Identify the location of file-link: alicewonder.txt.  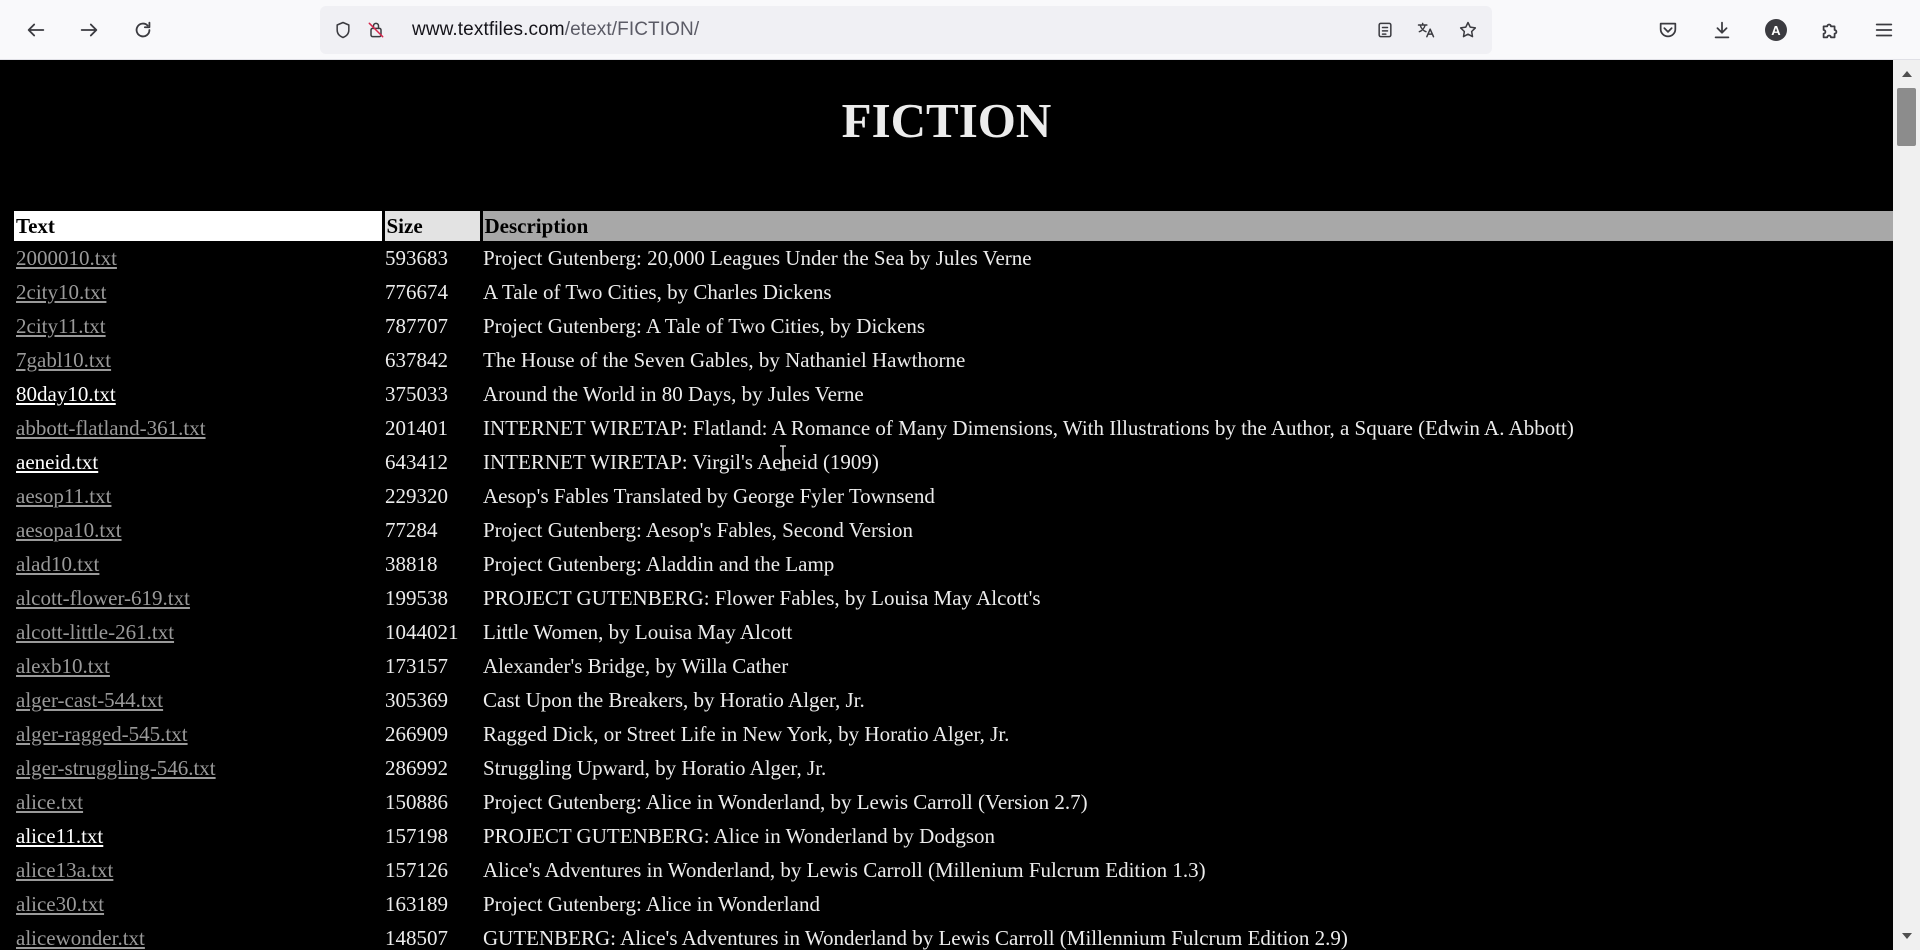
(80, 938).